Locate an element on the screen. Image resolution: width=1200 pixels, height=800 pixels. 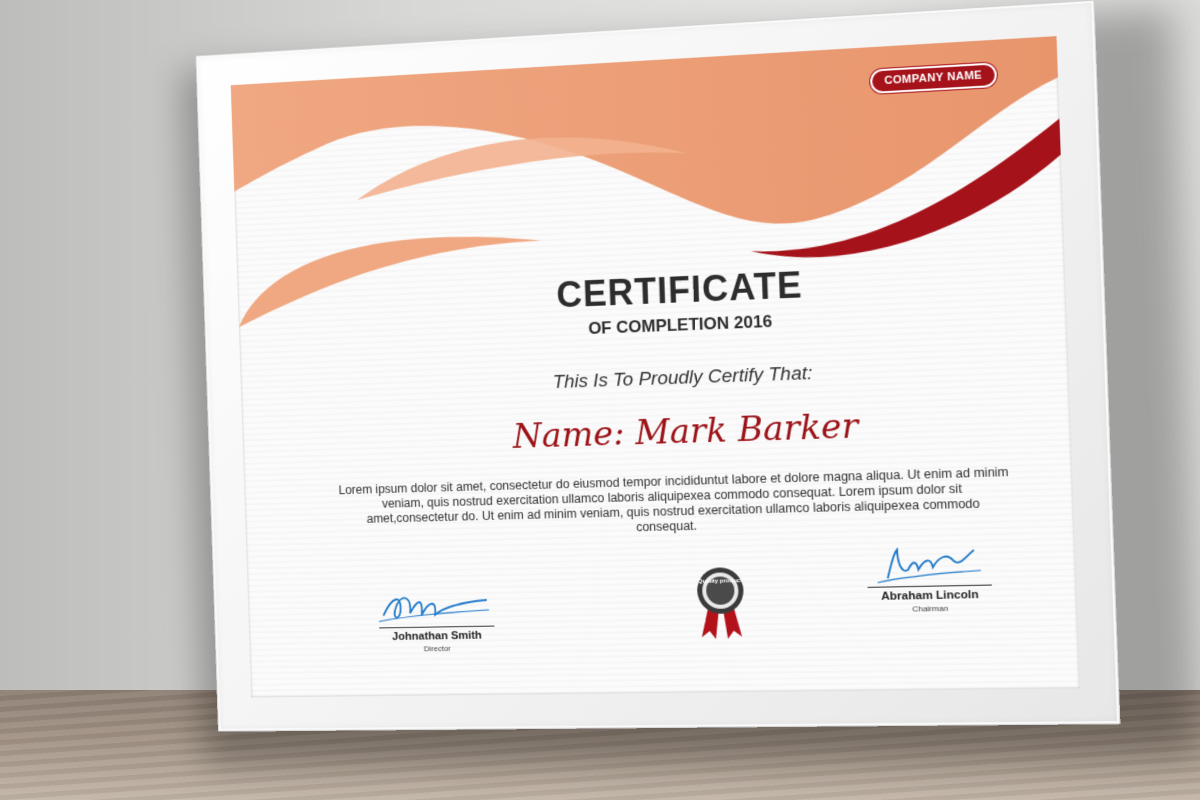
signature-block-right: Abraham Lincoln Chairman is located at coordinates (929, 578).